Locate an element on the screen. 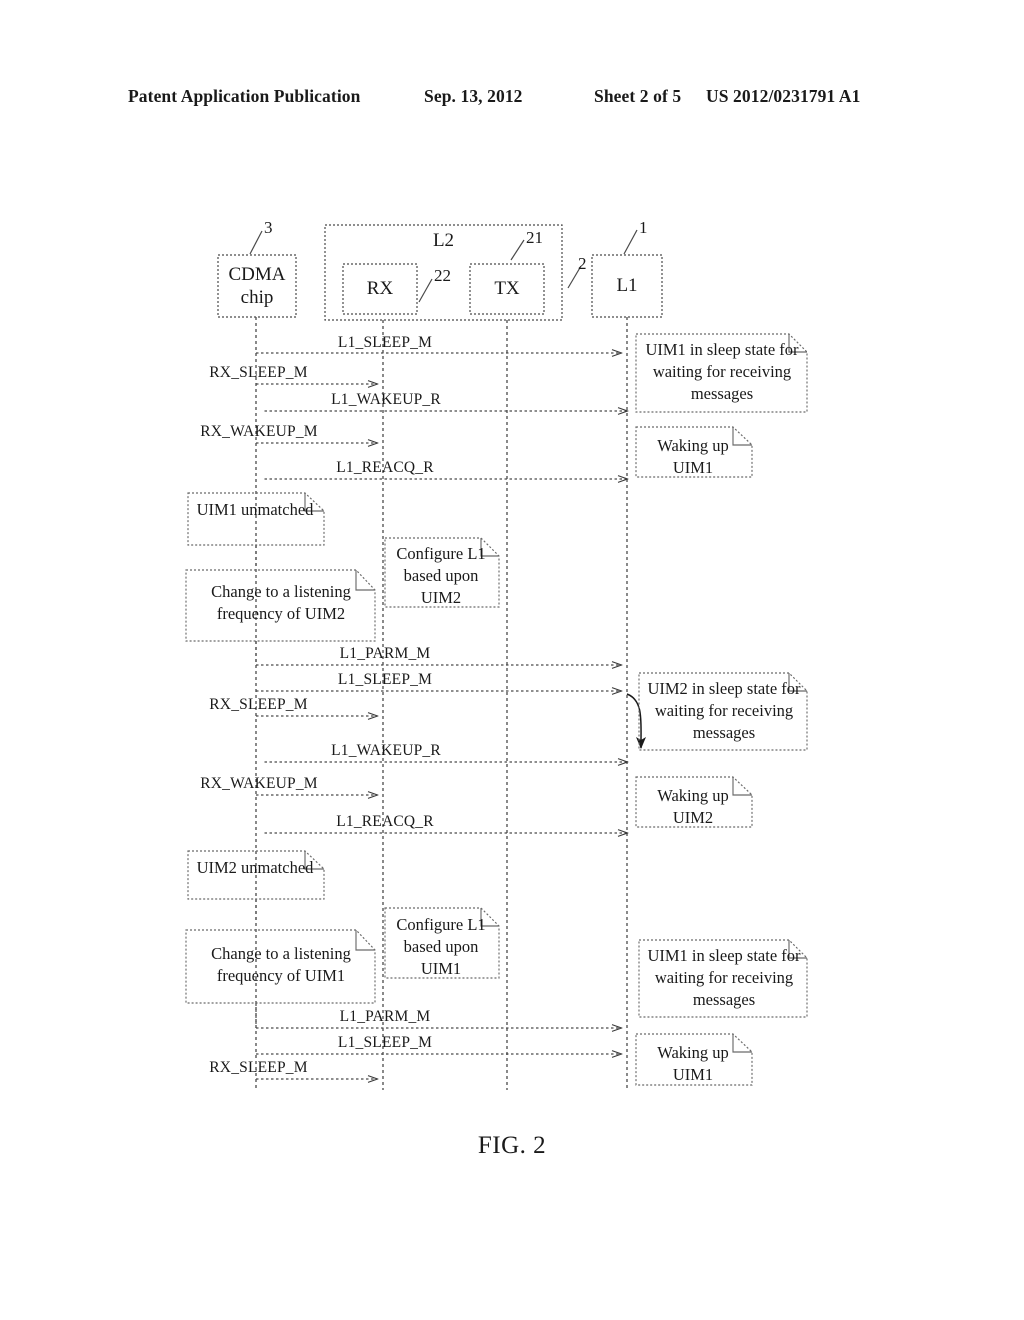  message-label-m9: L1_WAKEUP_R is located at coordinates (386, 750).